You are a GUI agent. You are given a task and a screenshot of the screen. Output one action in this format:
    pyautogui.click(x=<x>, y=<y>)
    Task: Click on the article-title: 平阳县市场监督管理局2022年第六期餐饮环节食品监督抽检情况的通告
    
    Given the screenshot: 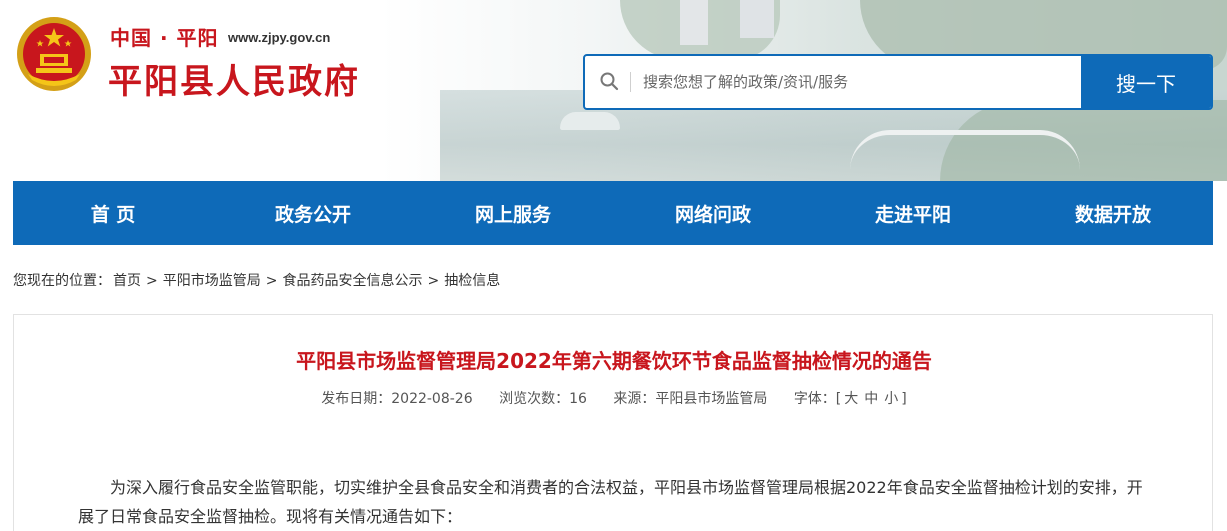 What is the action you would take?
    pyautogui.click(x=614, y=361)
    